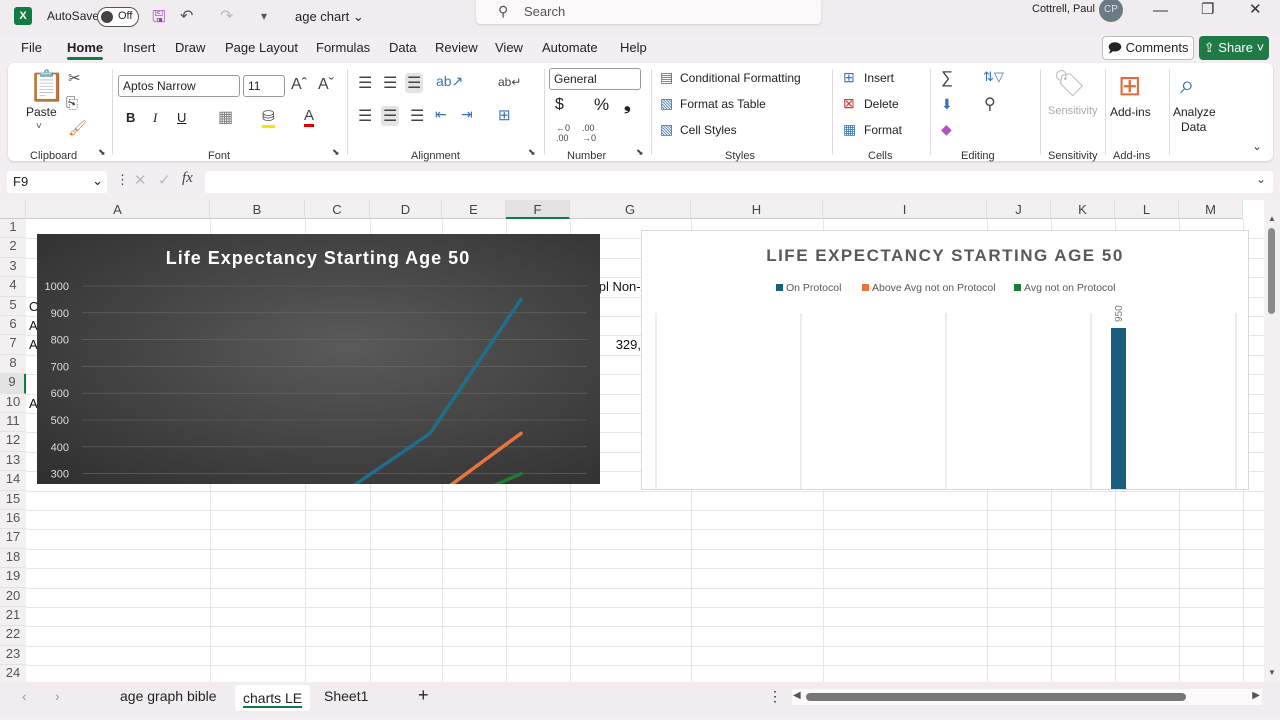 This screenshot has height=720, width=1280. I want to click on wrap-text-icon: ab↵, so click(509, 82).